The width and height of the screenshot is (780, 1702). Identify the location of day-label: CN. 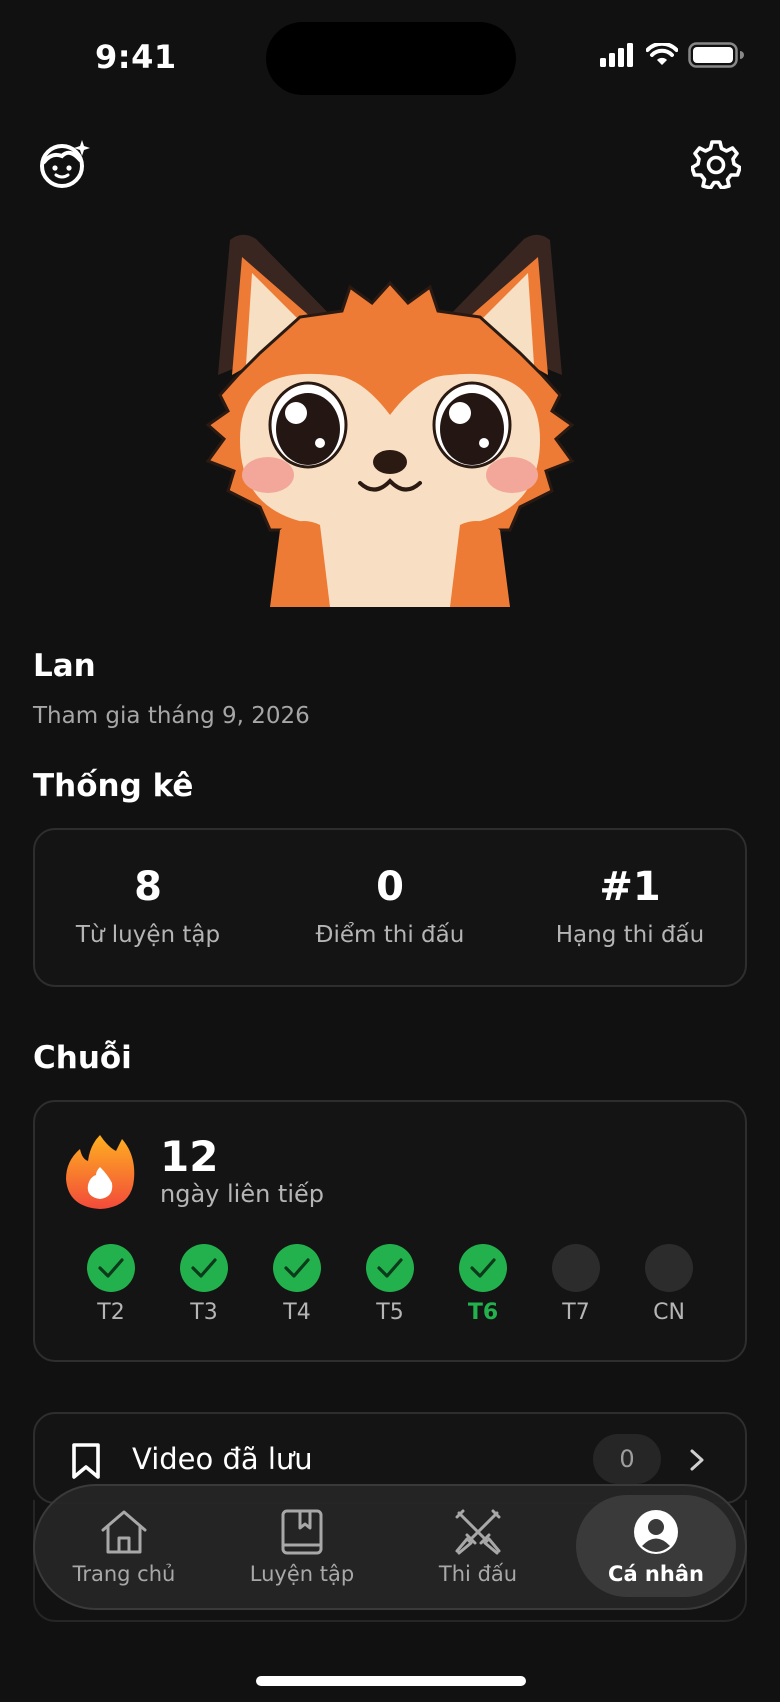
(669, 1312).